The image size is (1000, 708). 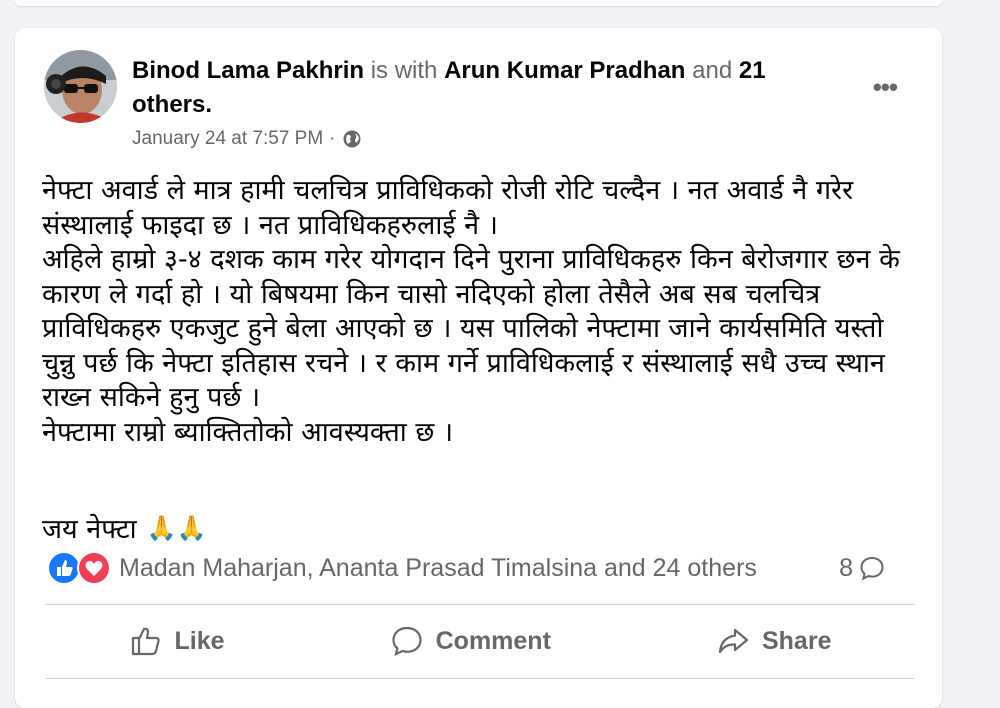 What do you see at coordinates (145, 641) in the screenshot?
I see `thumbs-up-icon` at bounding box center [145, 641].